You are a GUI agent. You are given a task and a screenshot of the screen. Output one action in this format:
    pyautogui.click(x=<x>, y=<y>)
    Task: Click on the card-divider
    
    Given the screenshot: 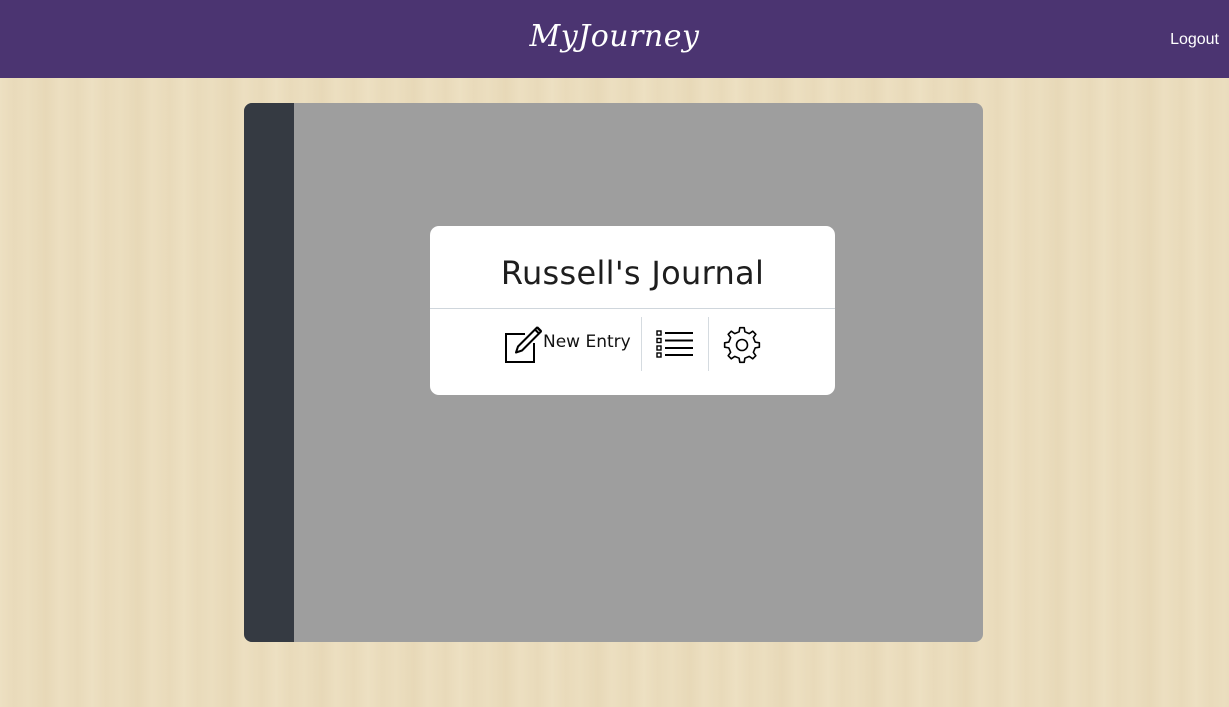 What is the action you would take?
    pyautogui.click(x=632, y=308)
    